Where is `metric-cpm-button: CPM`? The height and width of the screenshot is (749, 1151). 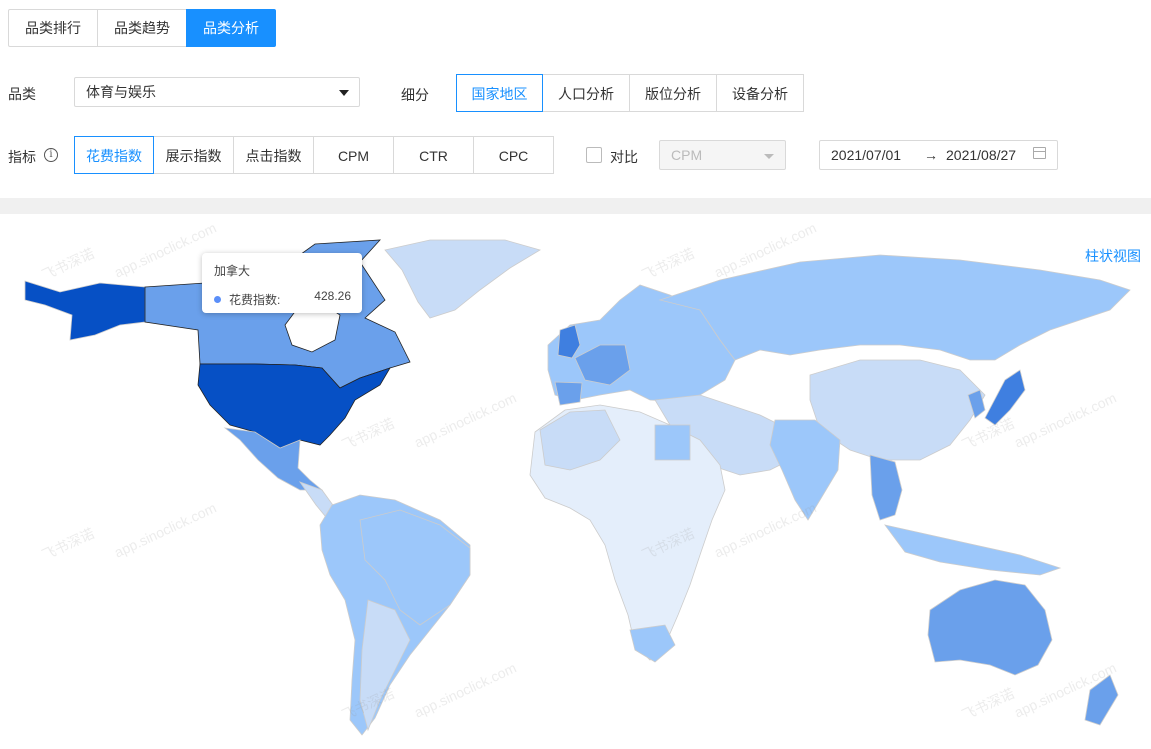
metric-cpm-button: CPM is located at coordinates (353, 155).